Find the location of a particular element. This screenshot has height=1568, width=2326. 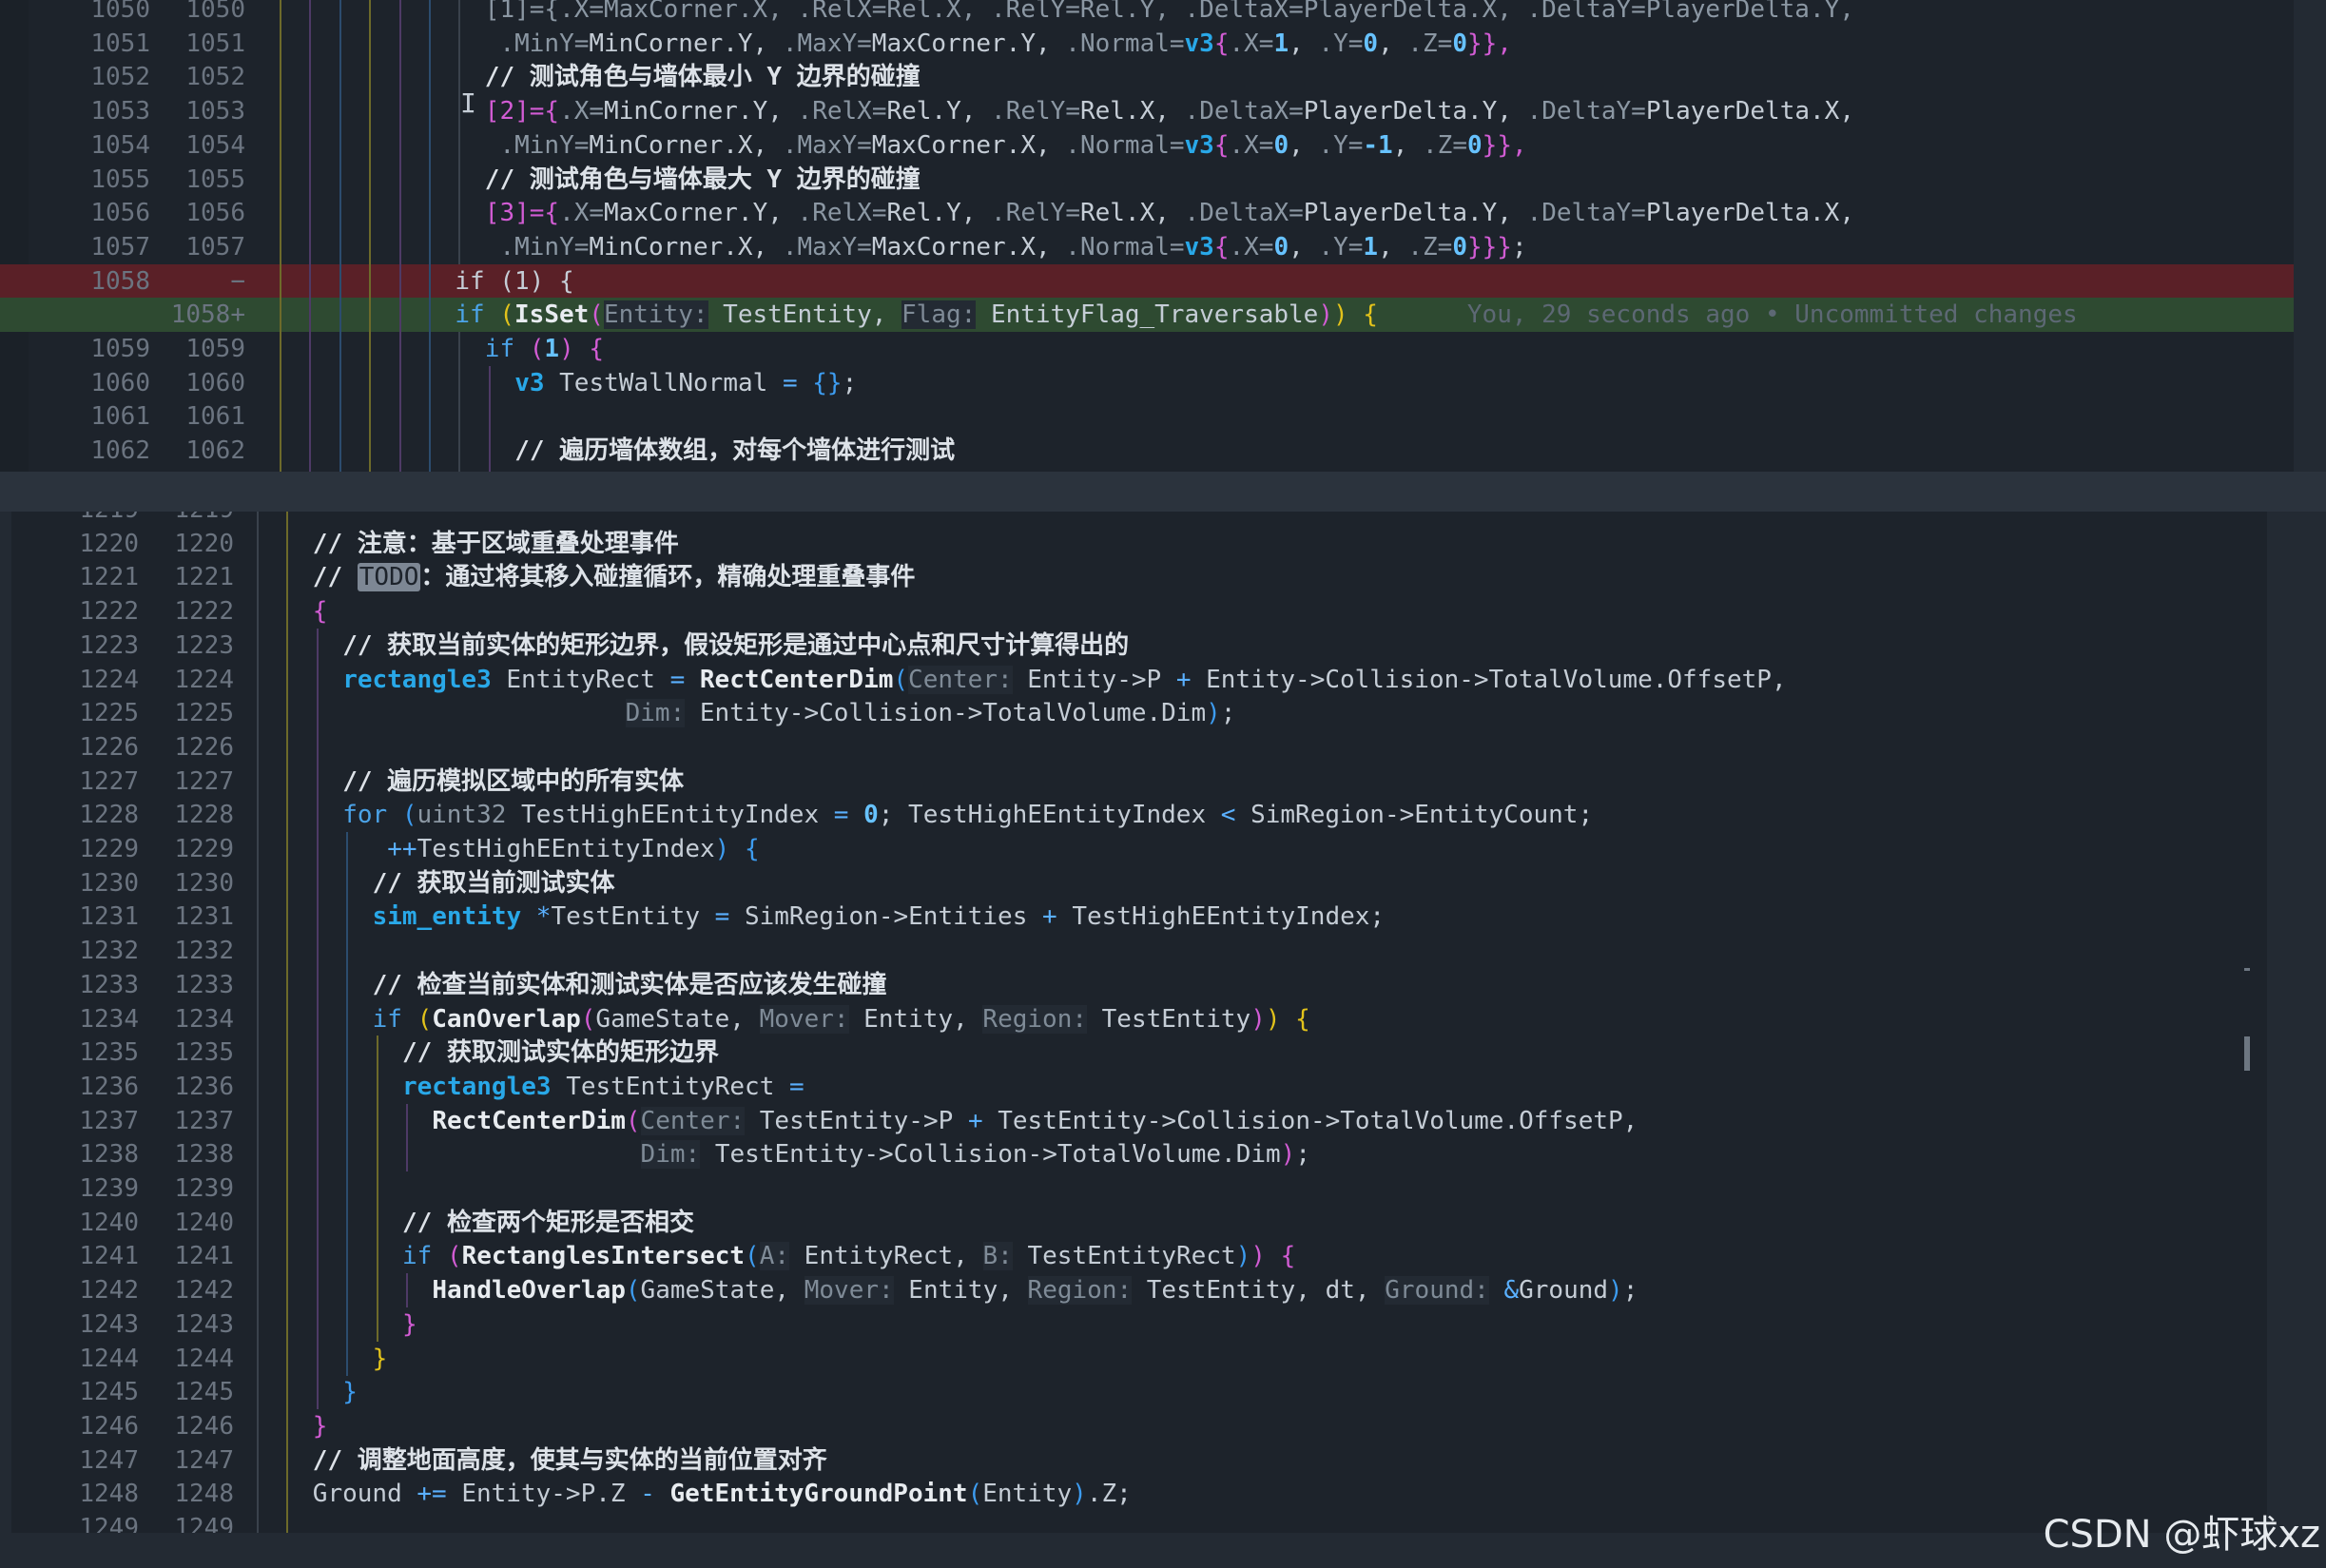

code-line: 1239 1239 is located at coordinates (1139, 1188).